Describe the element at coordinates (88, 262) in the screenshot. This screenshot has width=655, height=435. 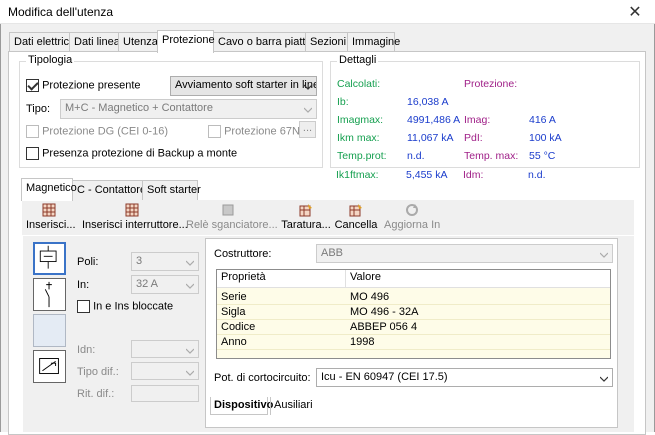
I see `poli-label: Poli:` at that location.